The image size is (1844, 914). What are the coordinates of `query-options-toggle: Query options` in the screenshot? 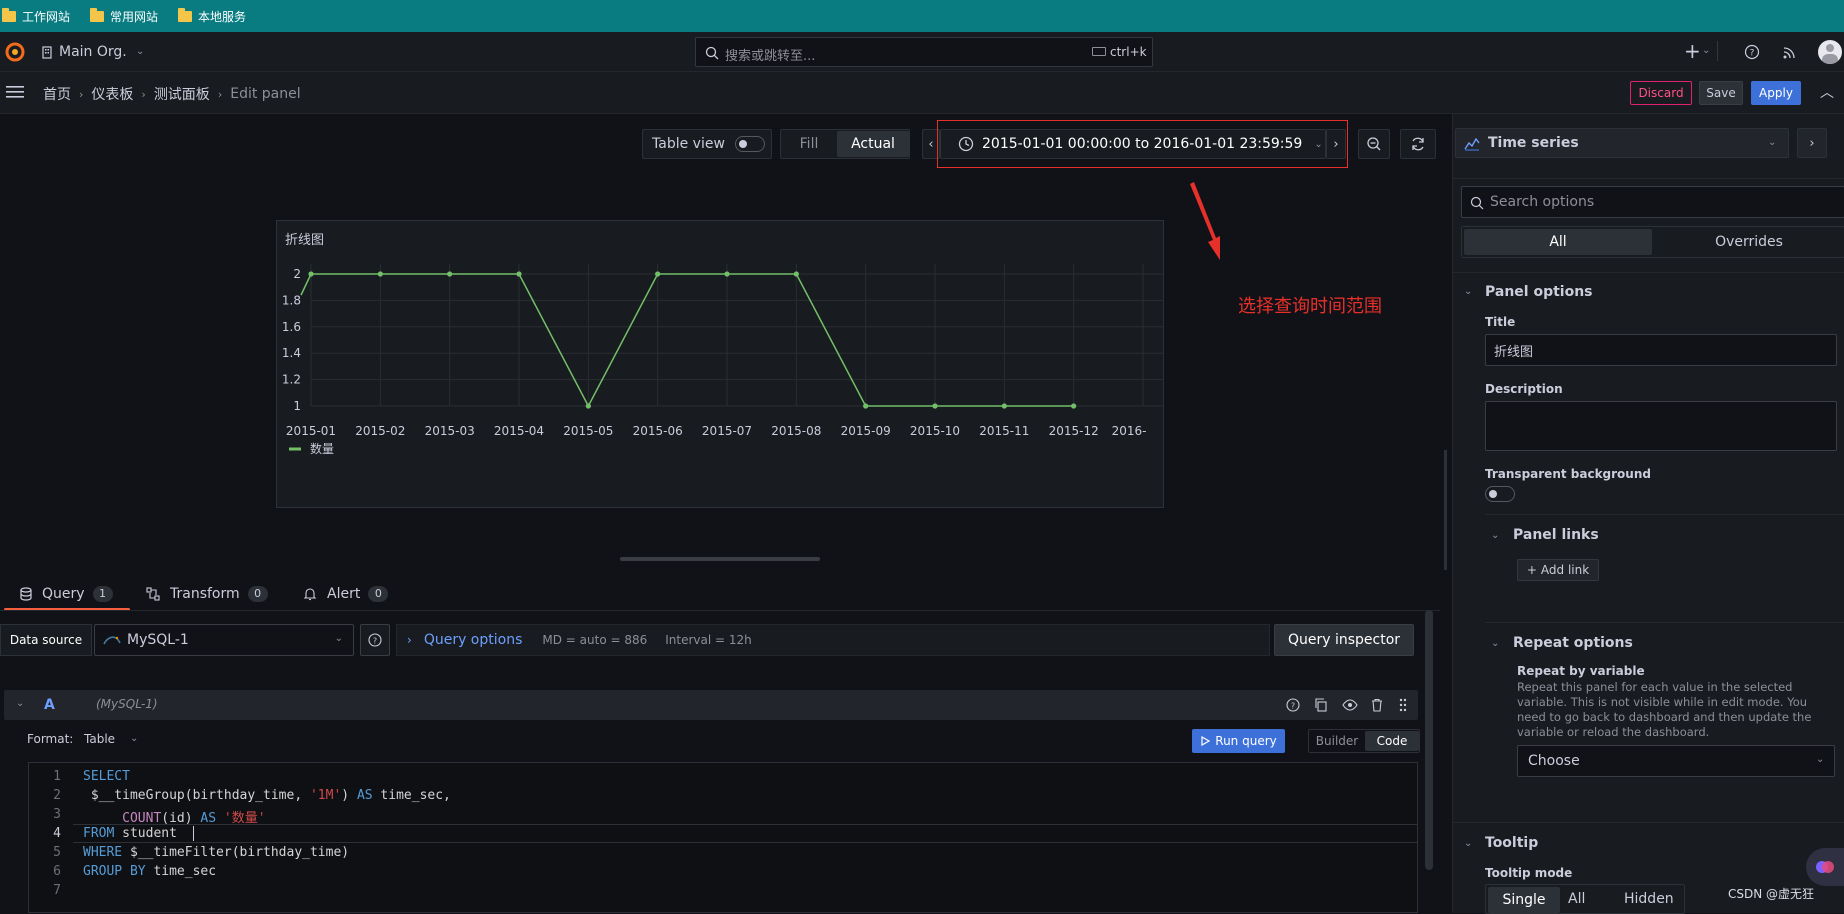 It's located at (473, 640).